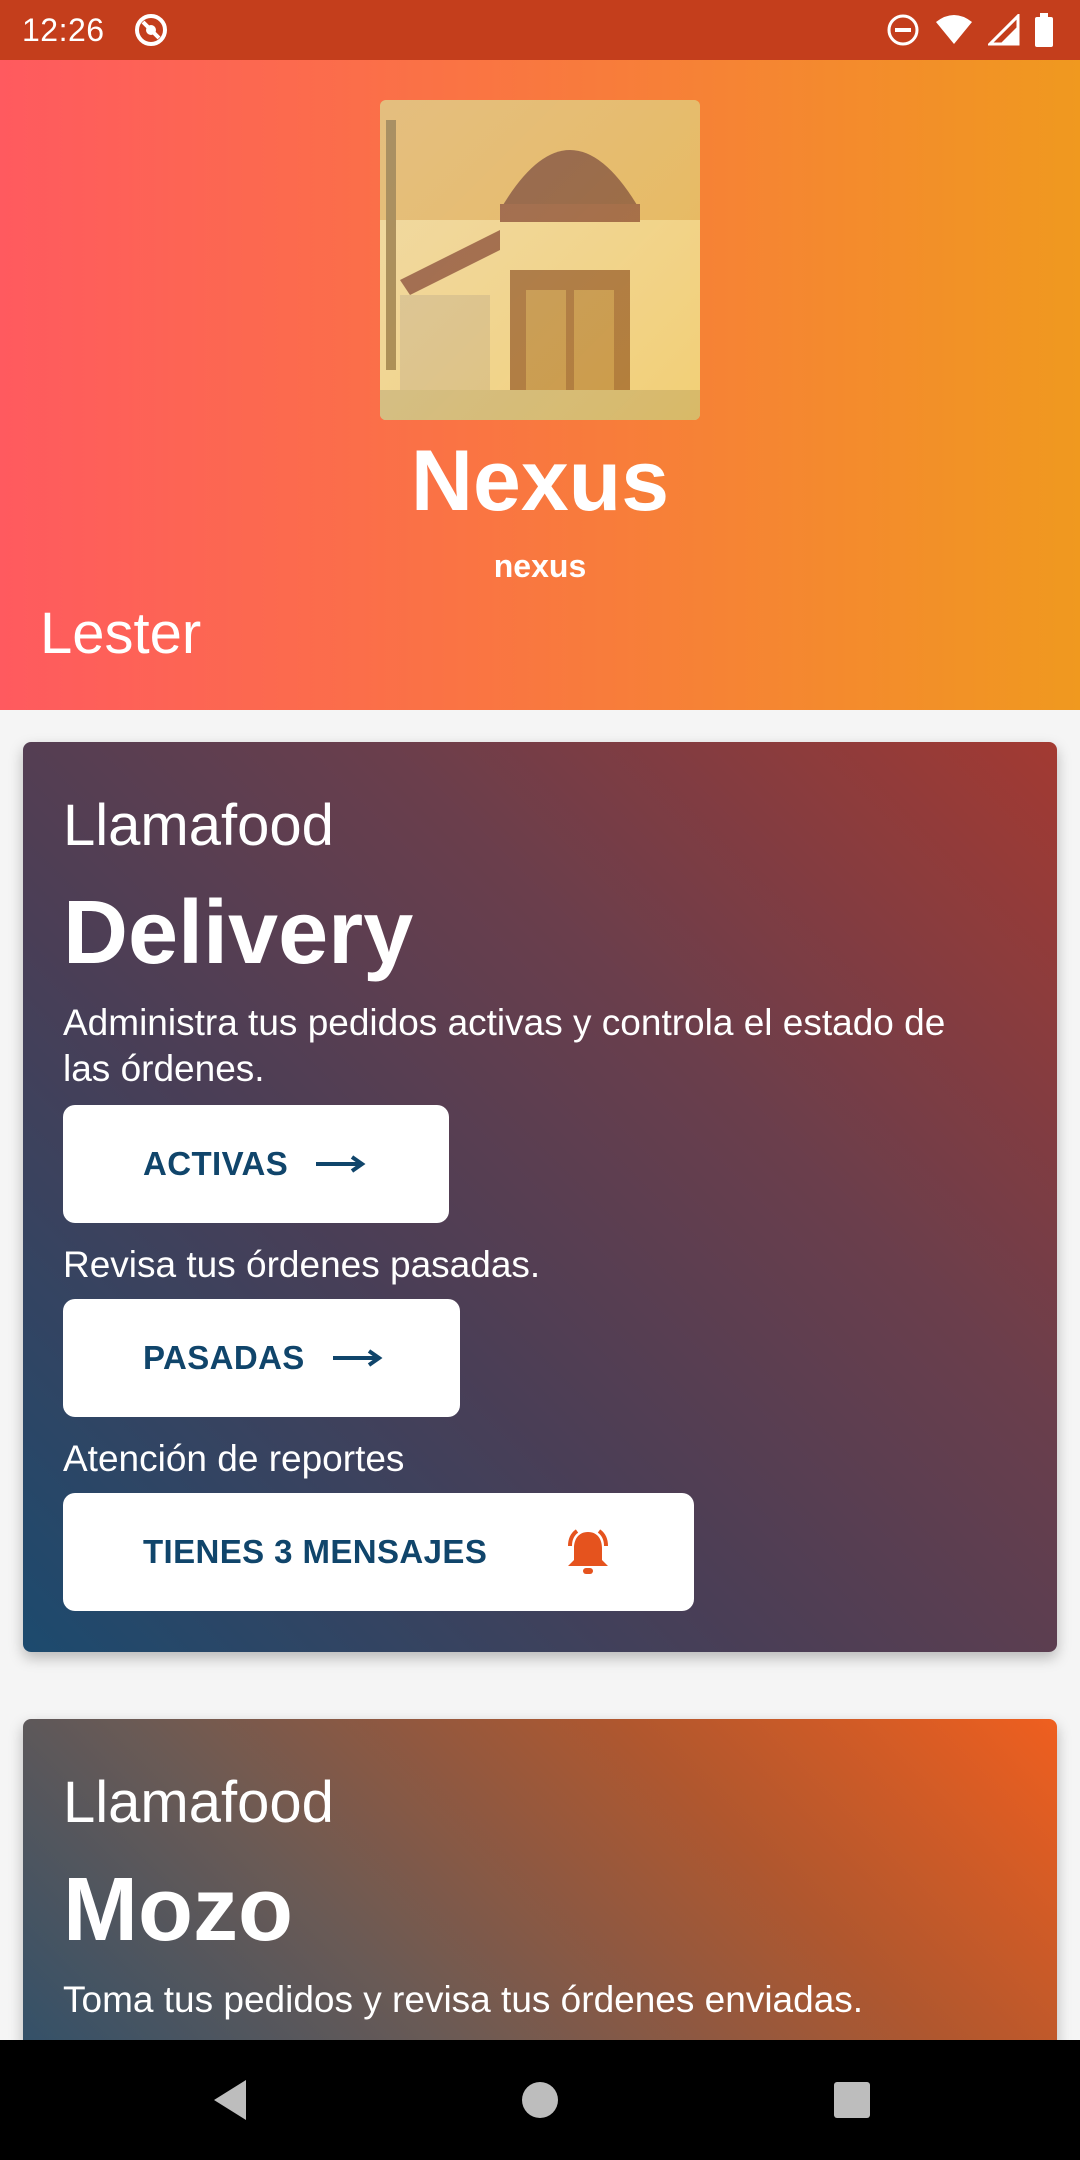 This screenshot has height=2160, width=1080. I want to click on bell-alert-icon, so click(588, 1551).